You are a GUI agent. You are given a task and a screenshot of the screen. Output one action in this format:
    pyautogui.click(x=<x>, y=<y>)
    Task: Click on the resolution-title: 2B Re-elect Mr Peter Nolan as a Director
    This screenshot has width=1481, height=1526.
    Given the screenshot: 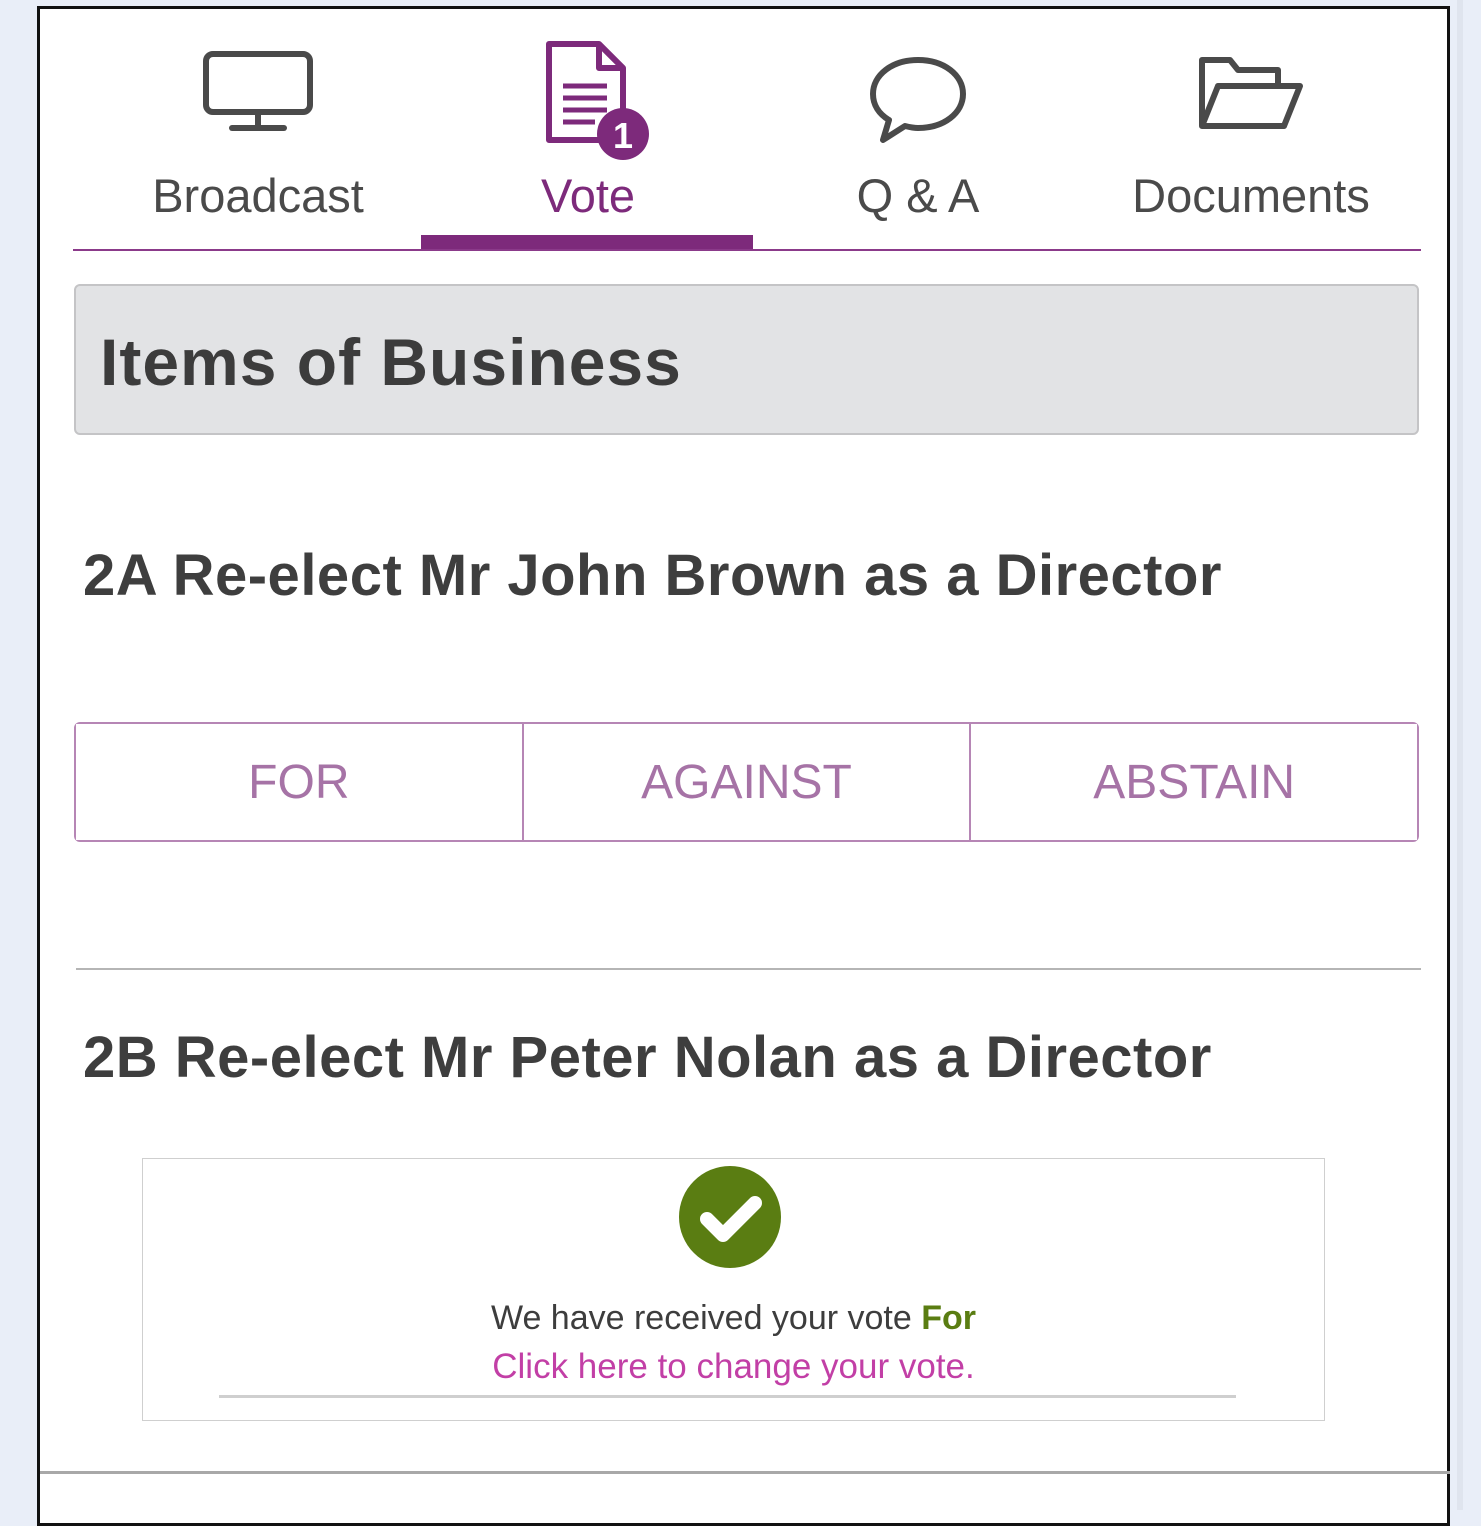 What is the action you would take?
    pyautogui.click(x=647, y=1057)
    